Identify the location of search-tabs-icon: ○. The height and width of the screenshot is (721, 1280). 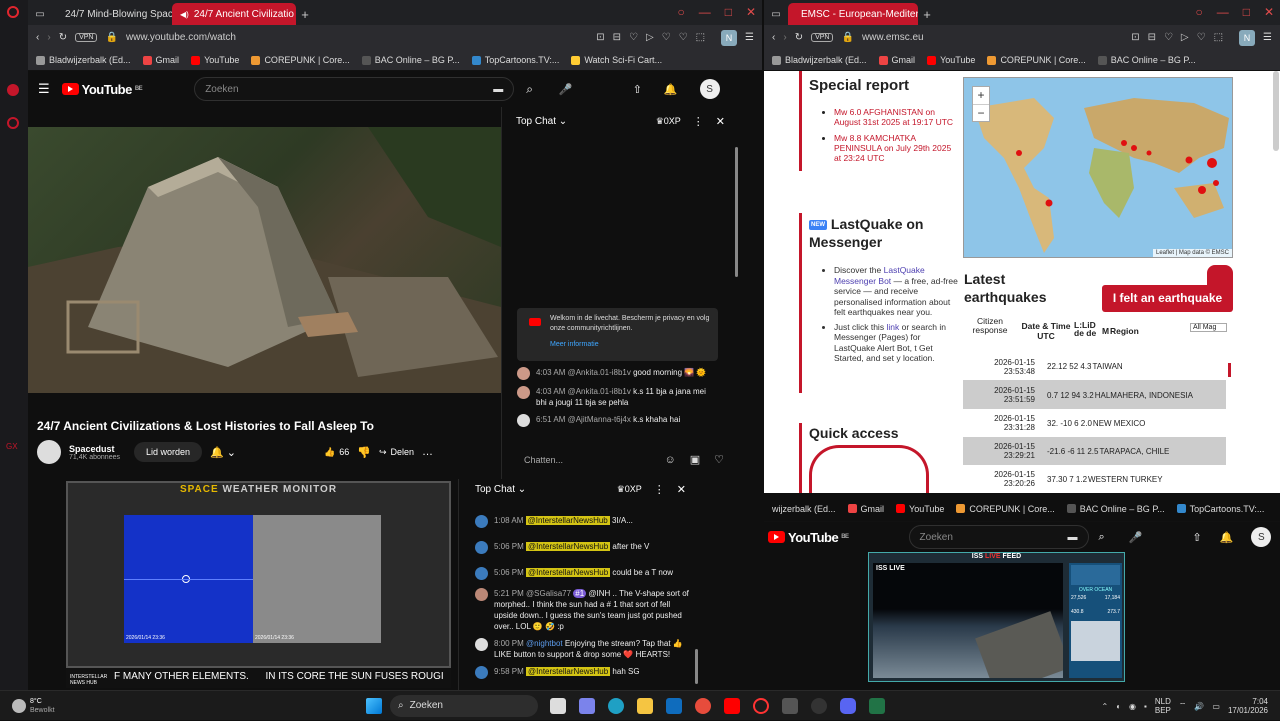
(1198, 12).